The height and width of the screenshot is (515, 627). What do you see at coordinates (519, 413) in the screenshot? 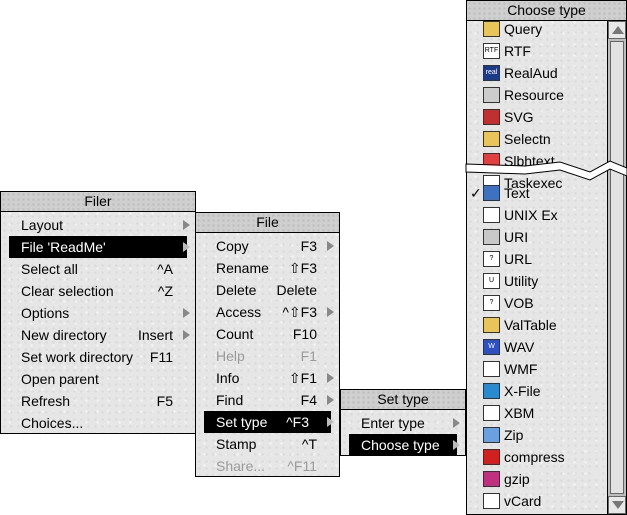
I see `file-type-label: XBM` at bounding box center [519, 413].